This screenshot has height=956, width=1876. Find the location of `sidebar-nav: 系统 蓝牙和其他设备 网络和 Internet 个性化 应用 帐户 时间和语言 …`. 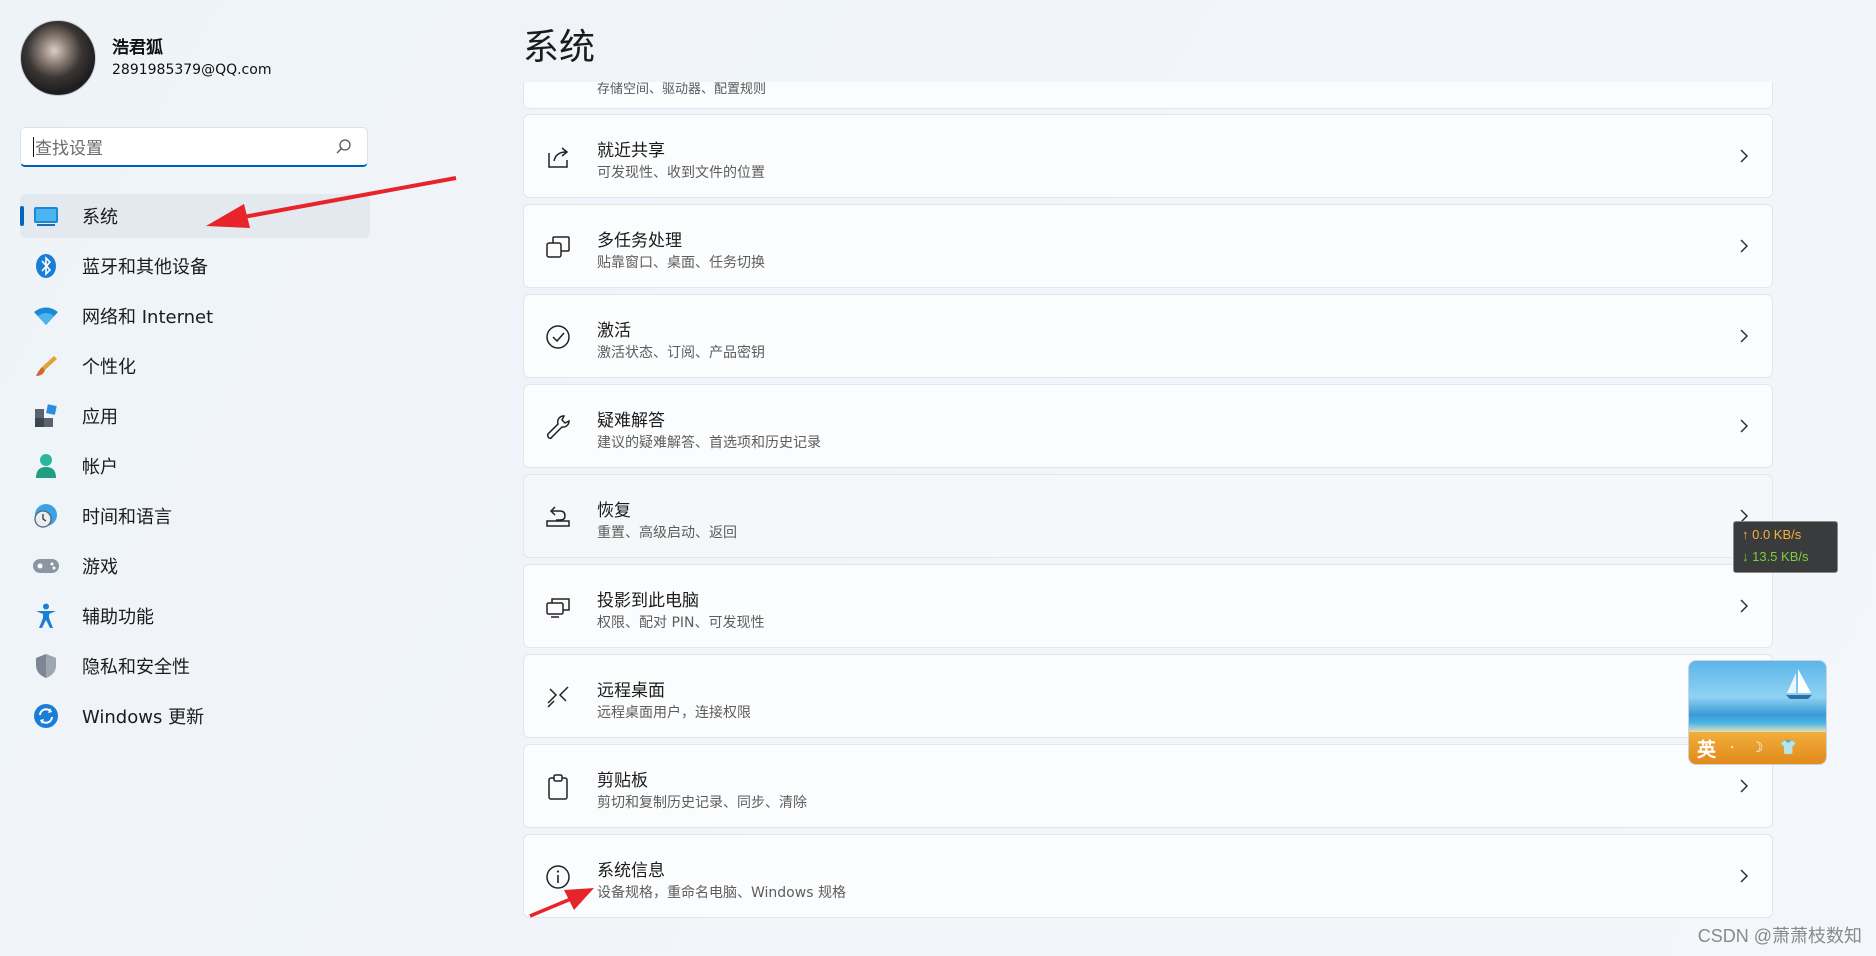

sidebar-nav: 系统 蓝牙和其他设备 网络和 Internet 个性化 应用 帐户 时间和语言 … is located at coordinates (195, 469).